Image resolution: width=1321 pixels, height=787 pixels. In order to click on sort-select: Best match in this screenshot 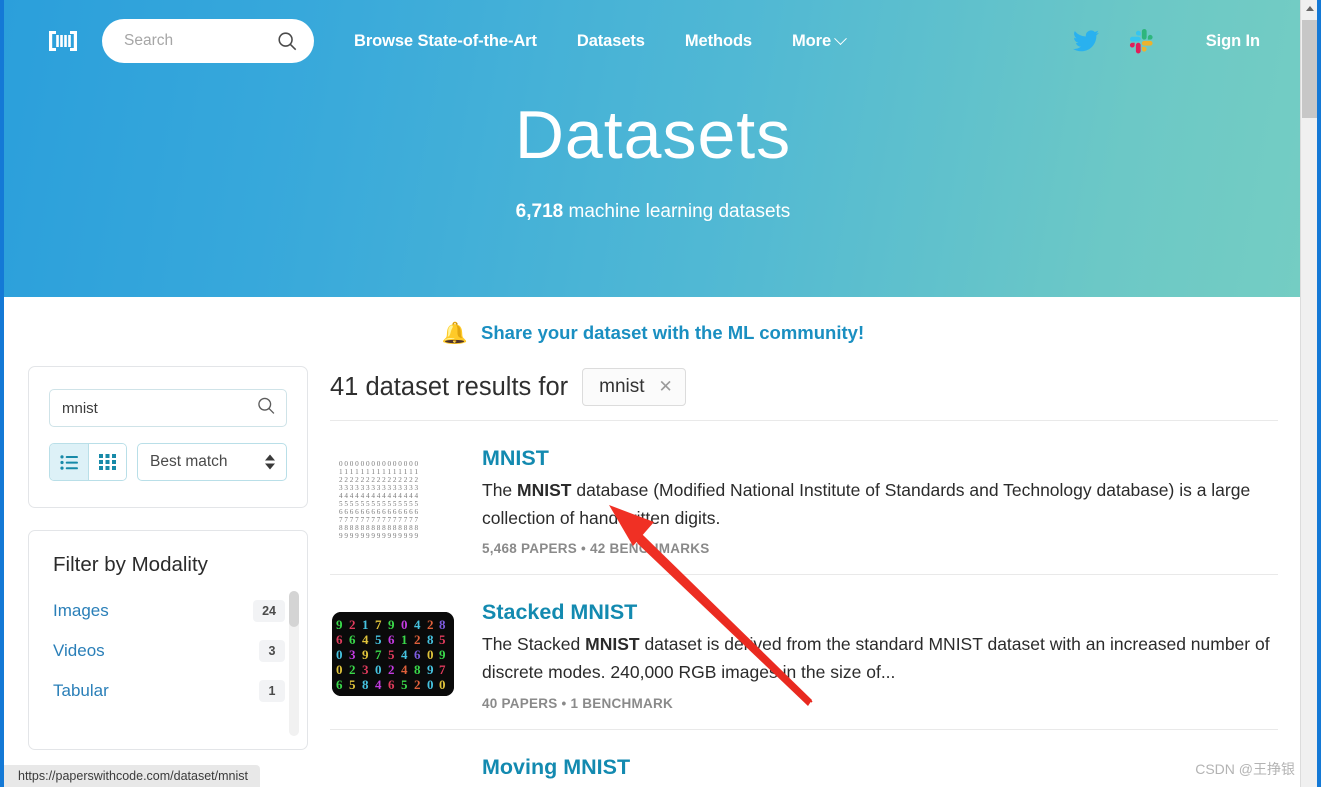, I will do `click(212, 462)`.